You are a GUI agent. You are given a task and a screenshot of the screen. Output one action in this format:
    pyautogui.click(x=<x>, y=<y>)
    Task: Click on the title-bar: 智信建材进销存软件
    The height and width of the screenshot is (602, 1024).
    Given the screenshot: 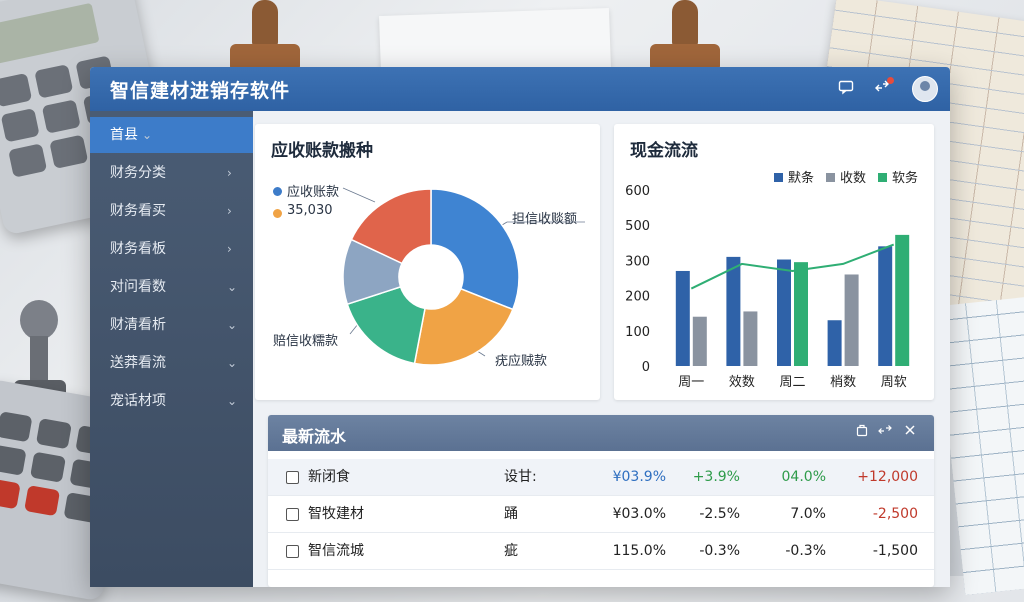 What is the action you would take?
    pyautogui.click(x=520, y=89)
    